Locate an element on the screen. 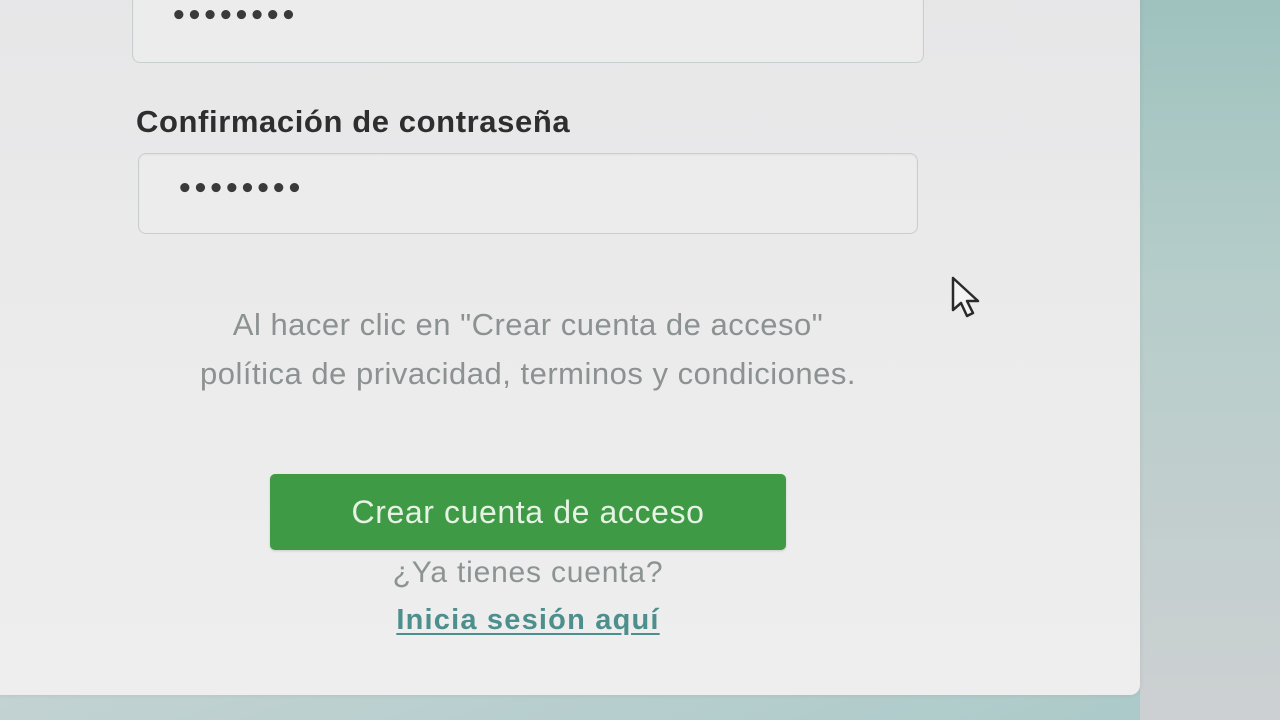 This screenshot has height=720, width=1280. background is located at coordinates (1210, 360).